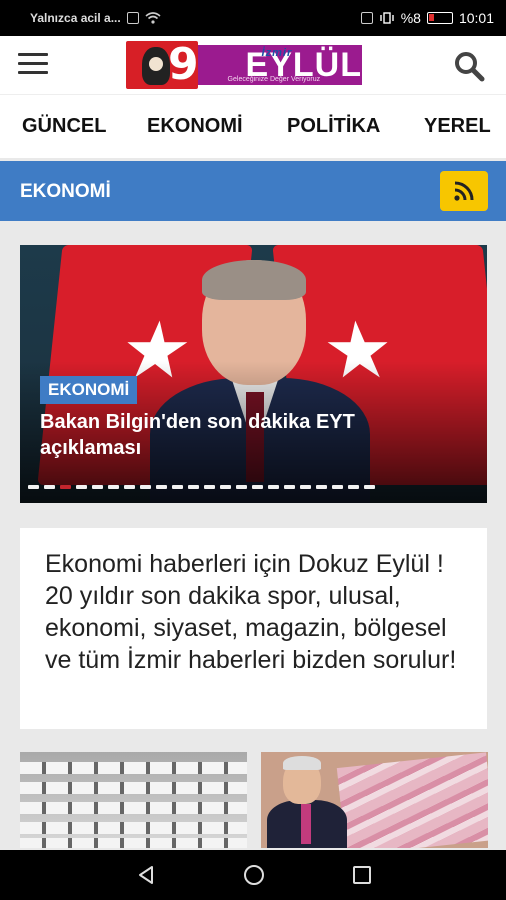  What do you see at coordinates (183, 65) in the screenshot?
I see `logo-nine-mark: 9` at bounding box center [183, 65].